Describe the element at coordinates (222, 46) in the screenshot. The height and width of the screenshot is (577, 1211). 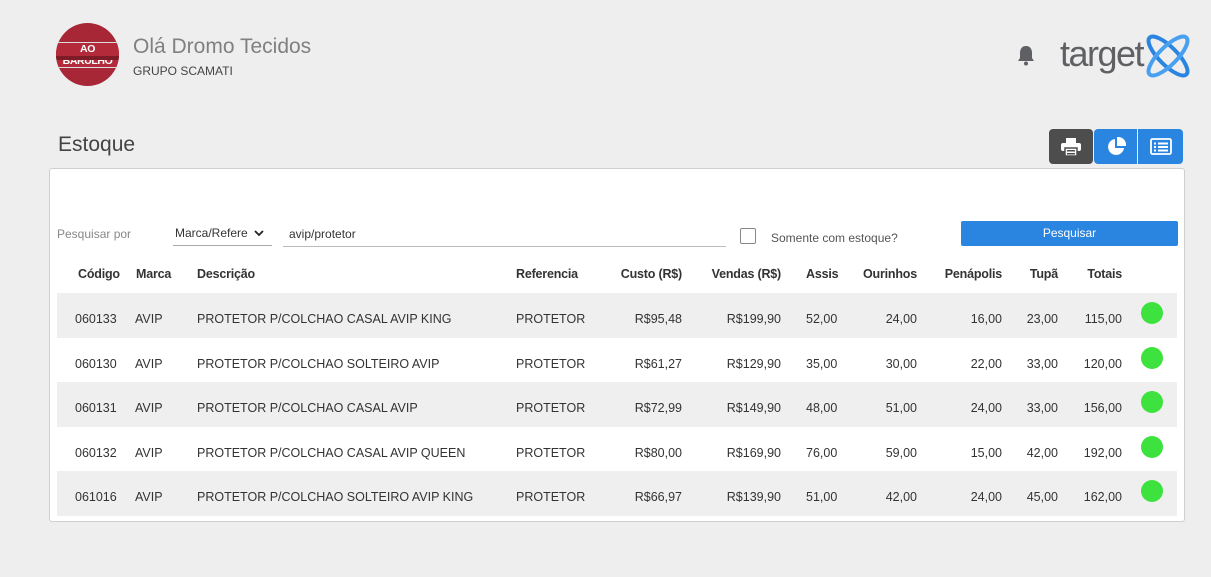
I see `greeting-text: Olá Dromo Tecidos` at that location.